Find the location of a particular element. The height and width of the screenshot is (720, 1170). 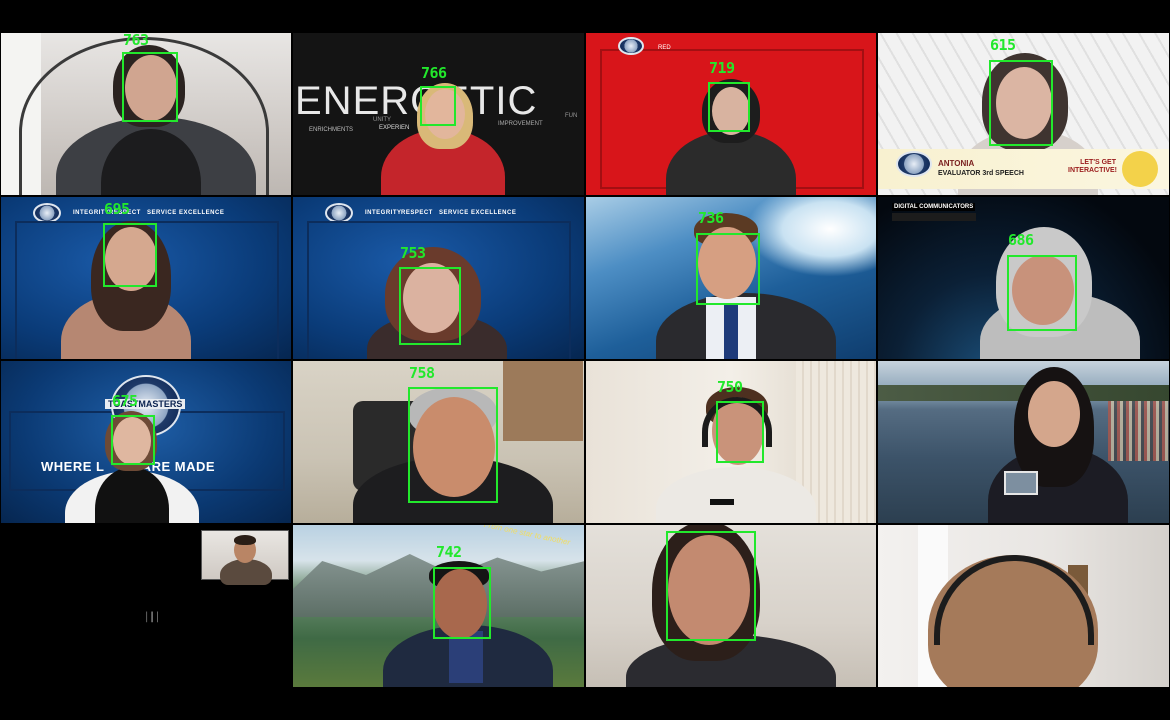

participant-tile-3: RED 719 is located at coordinates (731, 114).